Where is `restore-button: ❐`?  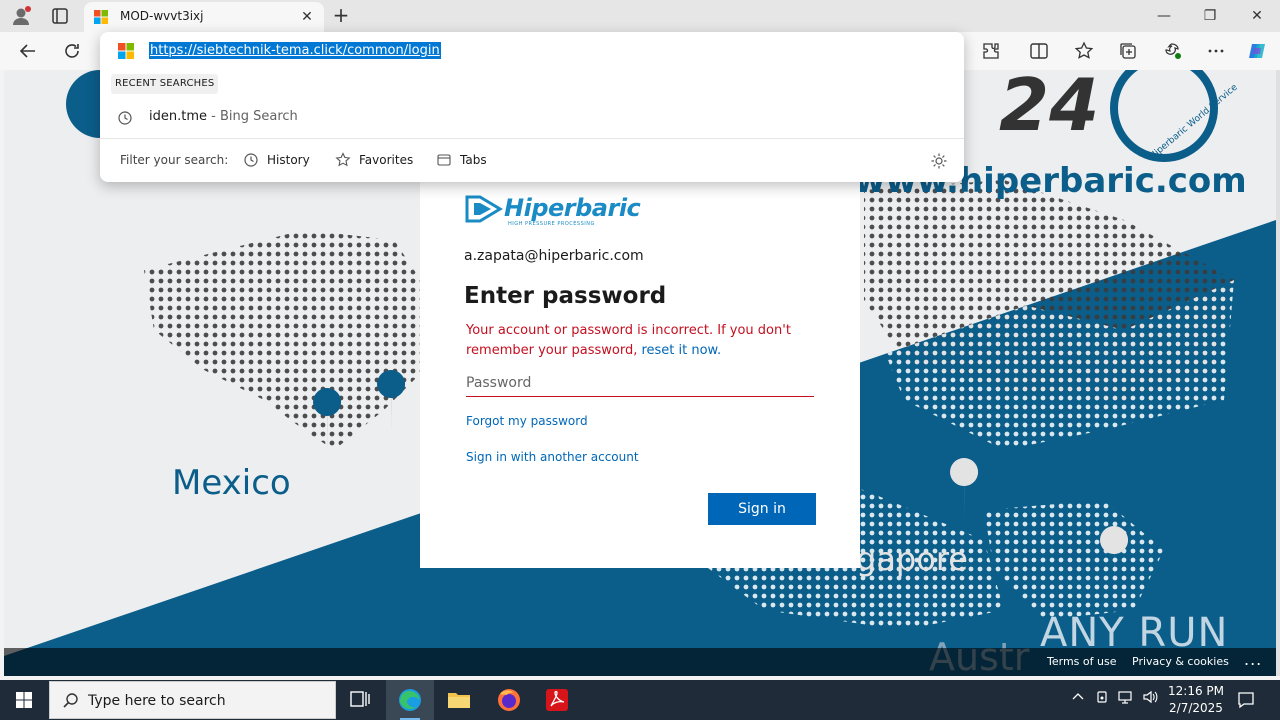
restore-button: ❐ is located at coordinates (1210, 16).